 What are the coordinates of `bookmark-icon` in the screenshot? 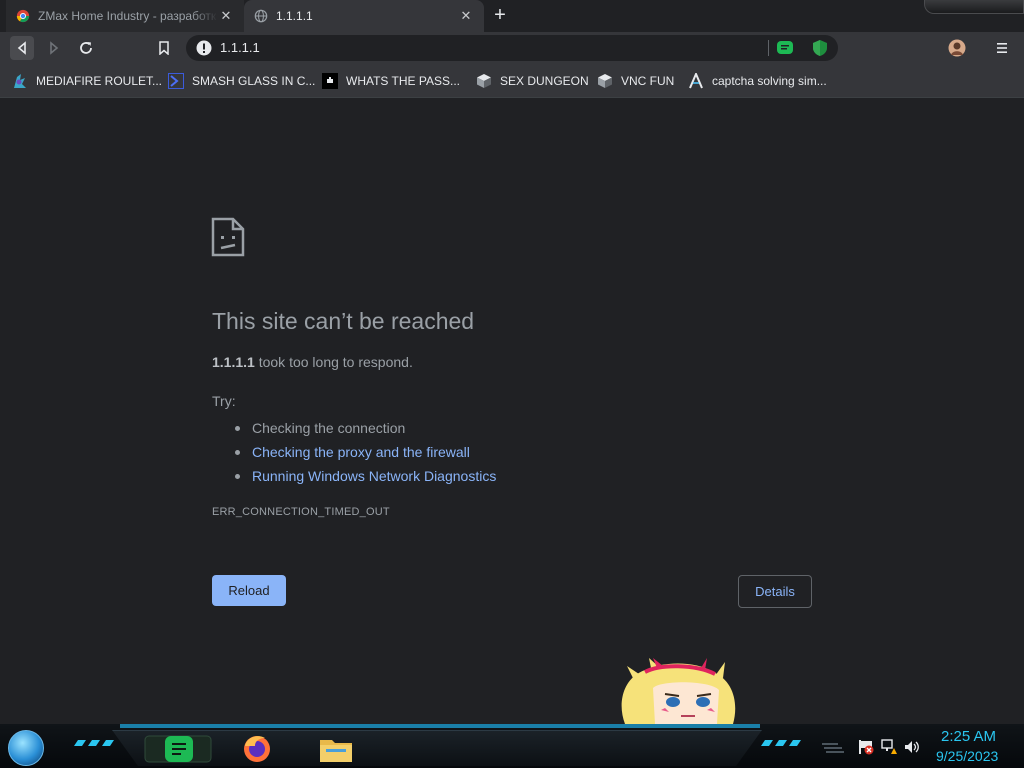 It's located at (164, 48).